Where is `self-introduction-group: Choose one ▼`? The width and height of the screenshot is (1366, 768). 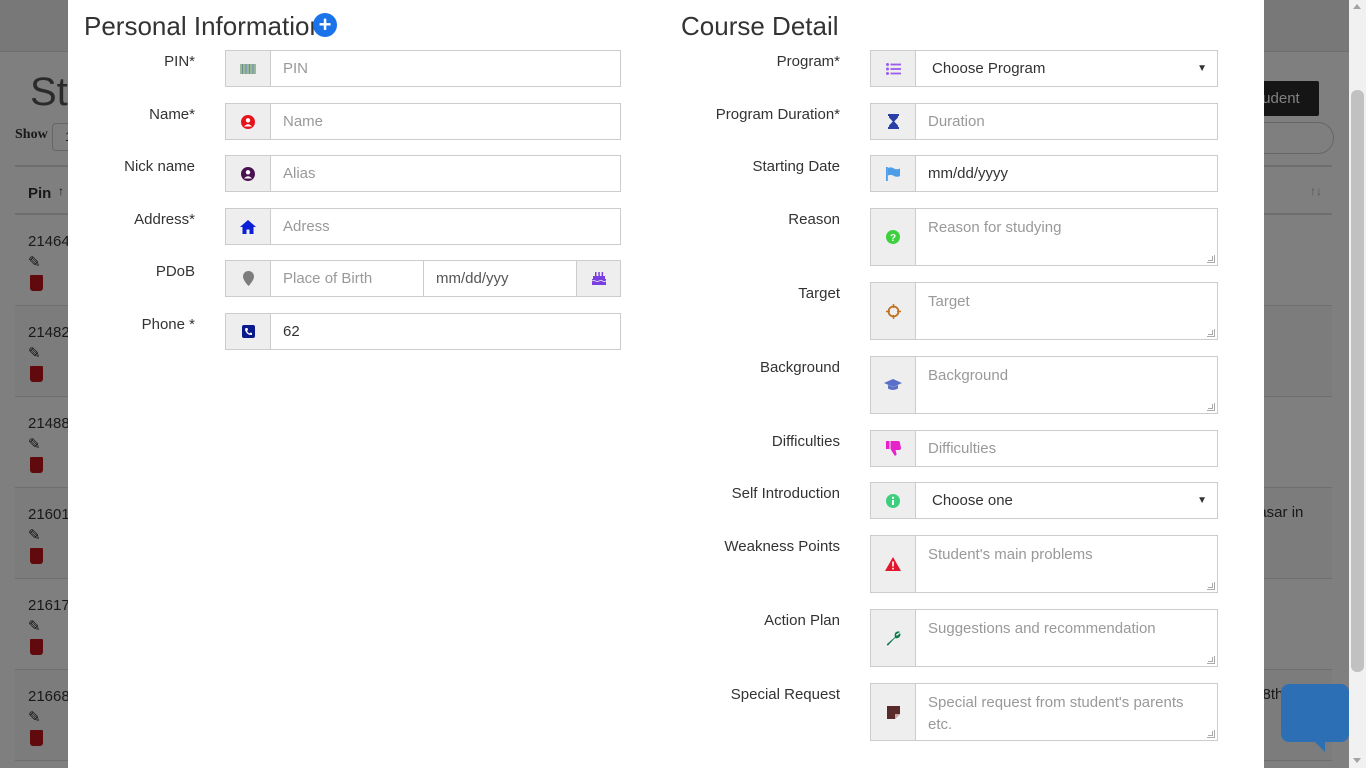
self-introduction-group: Choose one ▼ is located at coordinates (1044, 500).